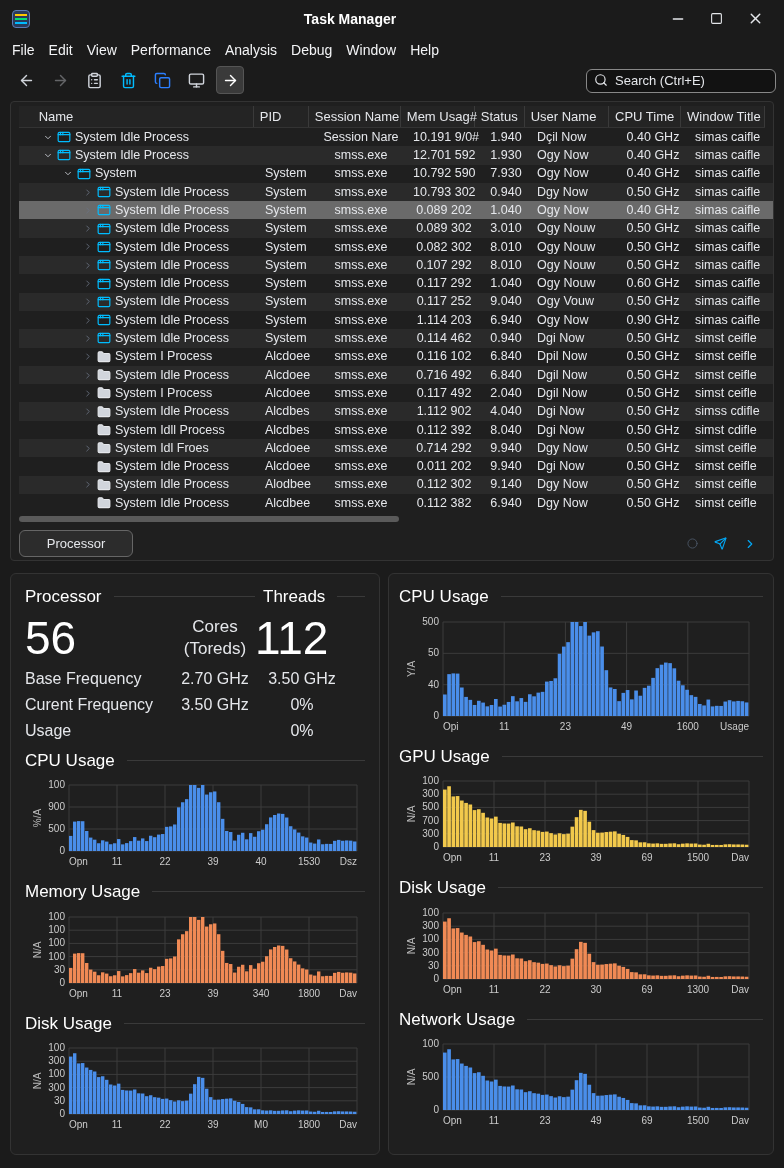 This screenshot has height=1168, width=784. I want to click on menu-item: View, so click(101, 50).